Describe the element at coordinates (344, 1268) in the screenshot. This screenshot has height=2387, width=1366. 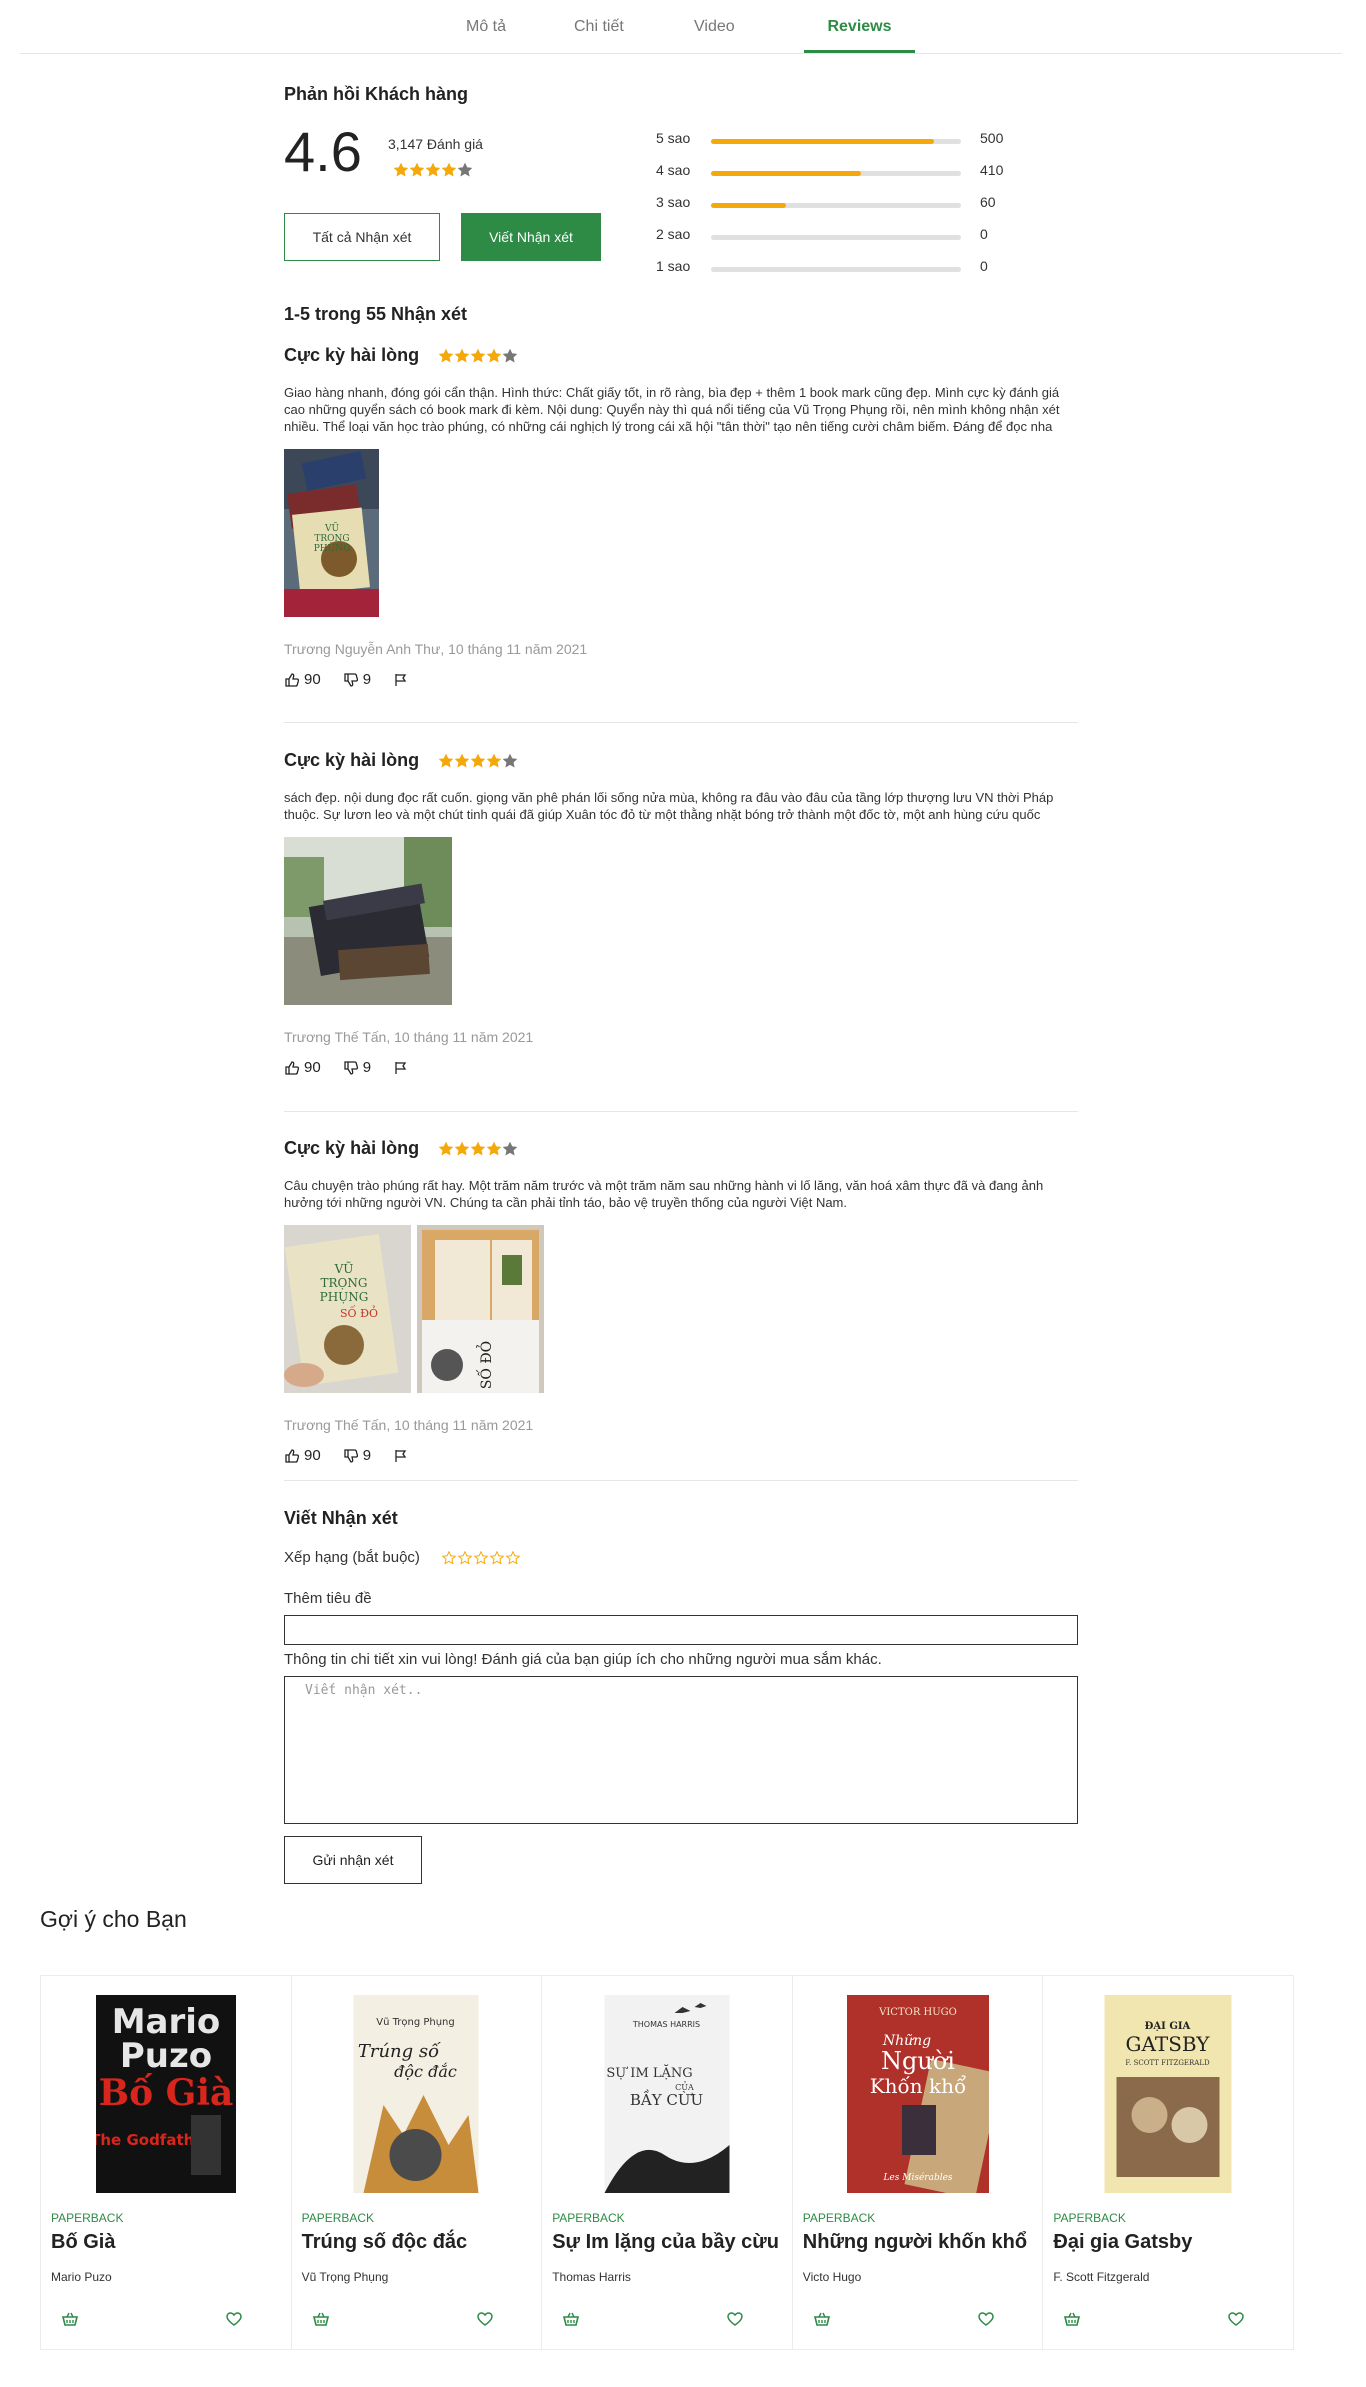
I see `photo-cover-text: VŨ` at that location.